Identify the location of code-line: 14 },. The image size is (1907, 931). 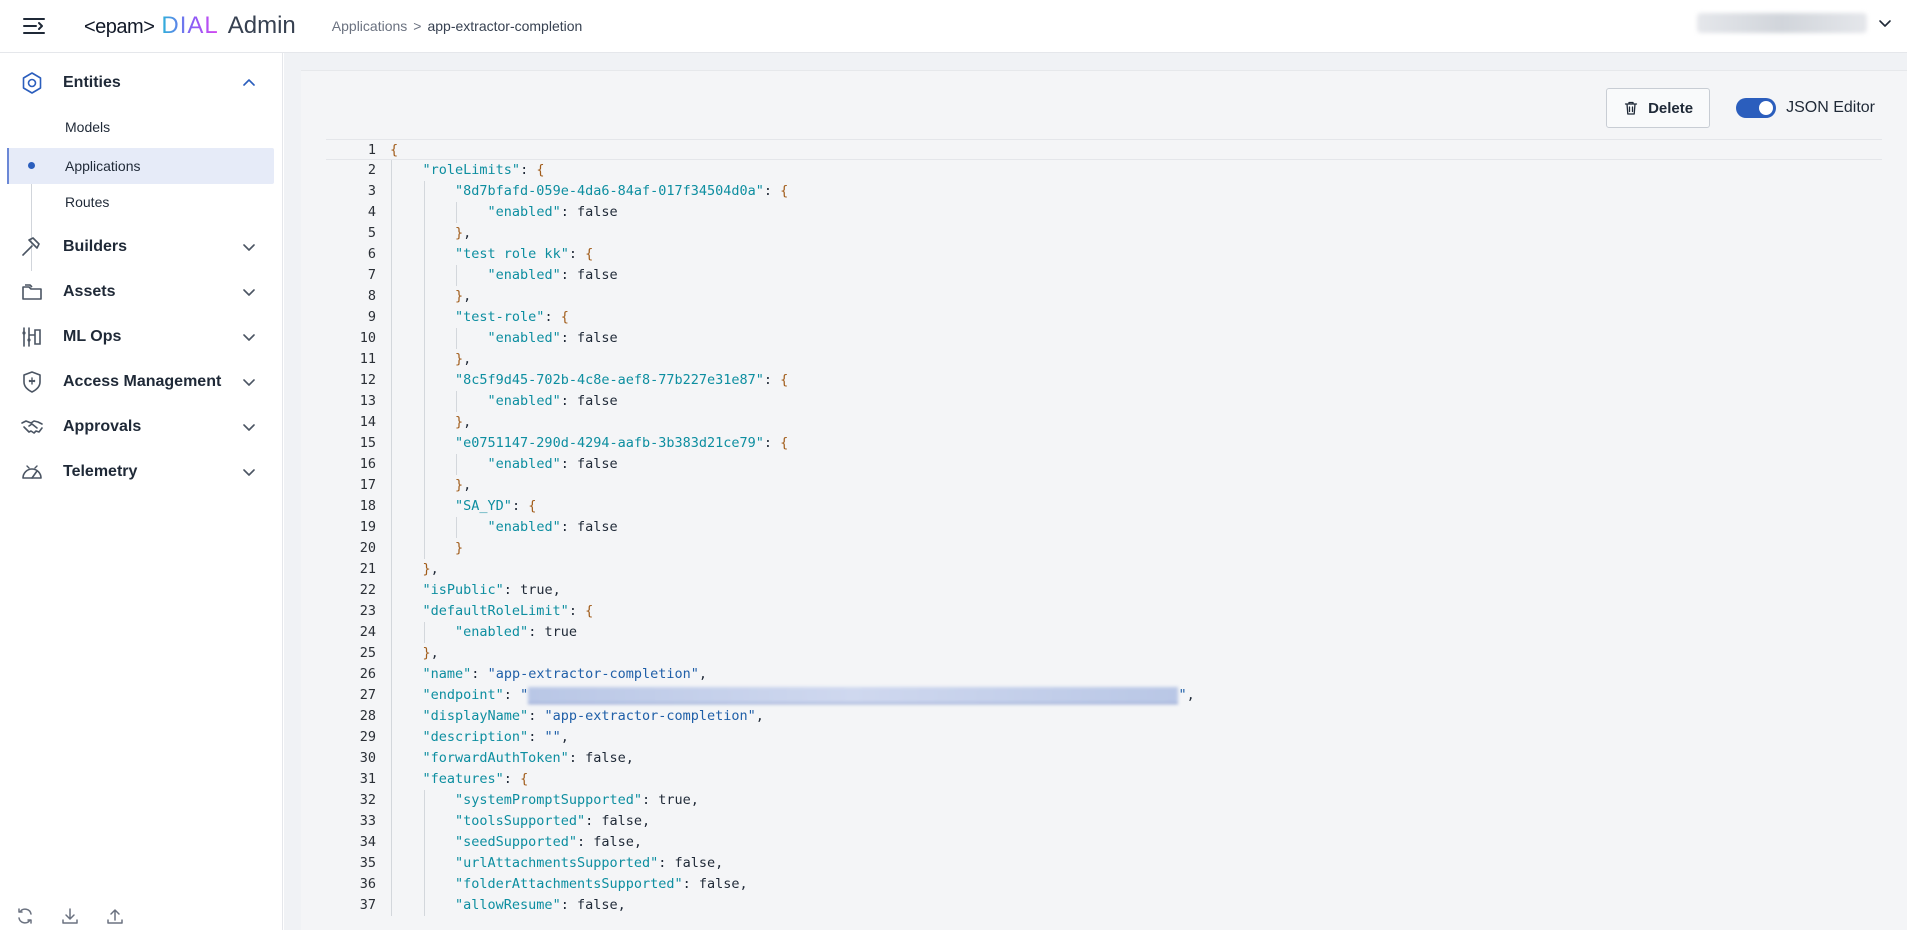
(1104, 422).